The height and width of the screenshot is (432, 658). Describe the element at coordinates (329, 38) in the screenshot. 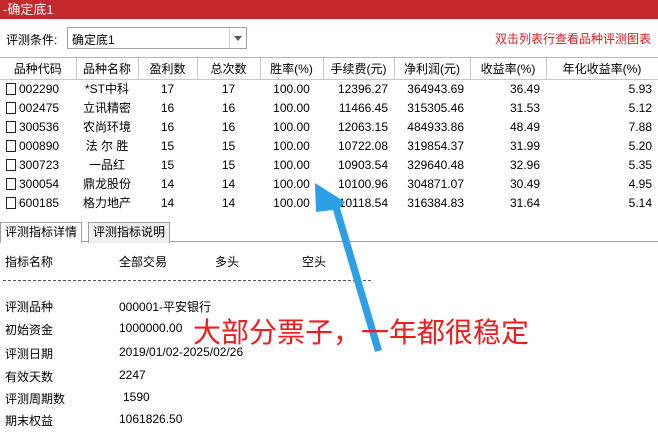

I see `toolbar: 评测条件: 确定底1 双击列表行查看品种评测图表` at that location.